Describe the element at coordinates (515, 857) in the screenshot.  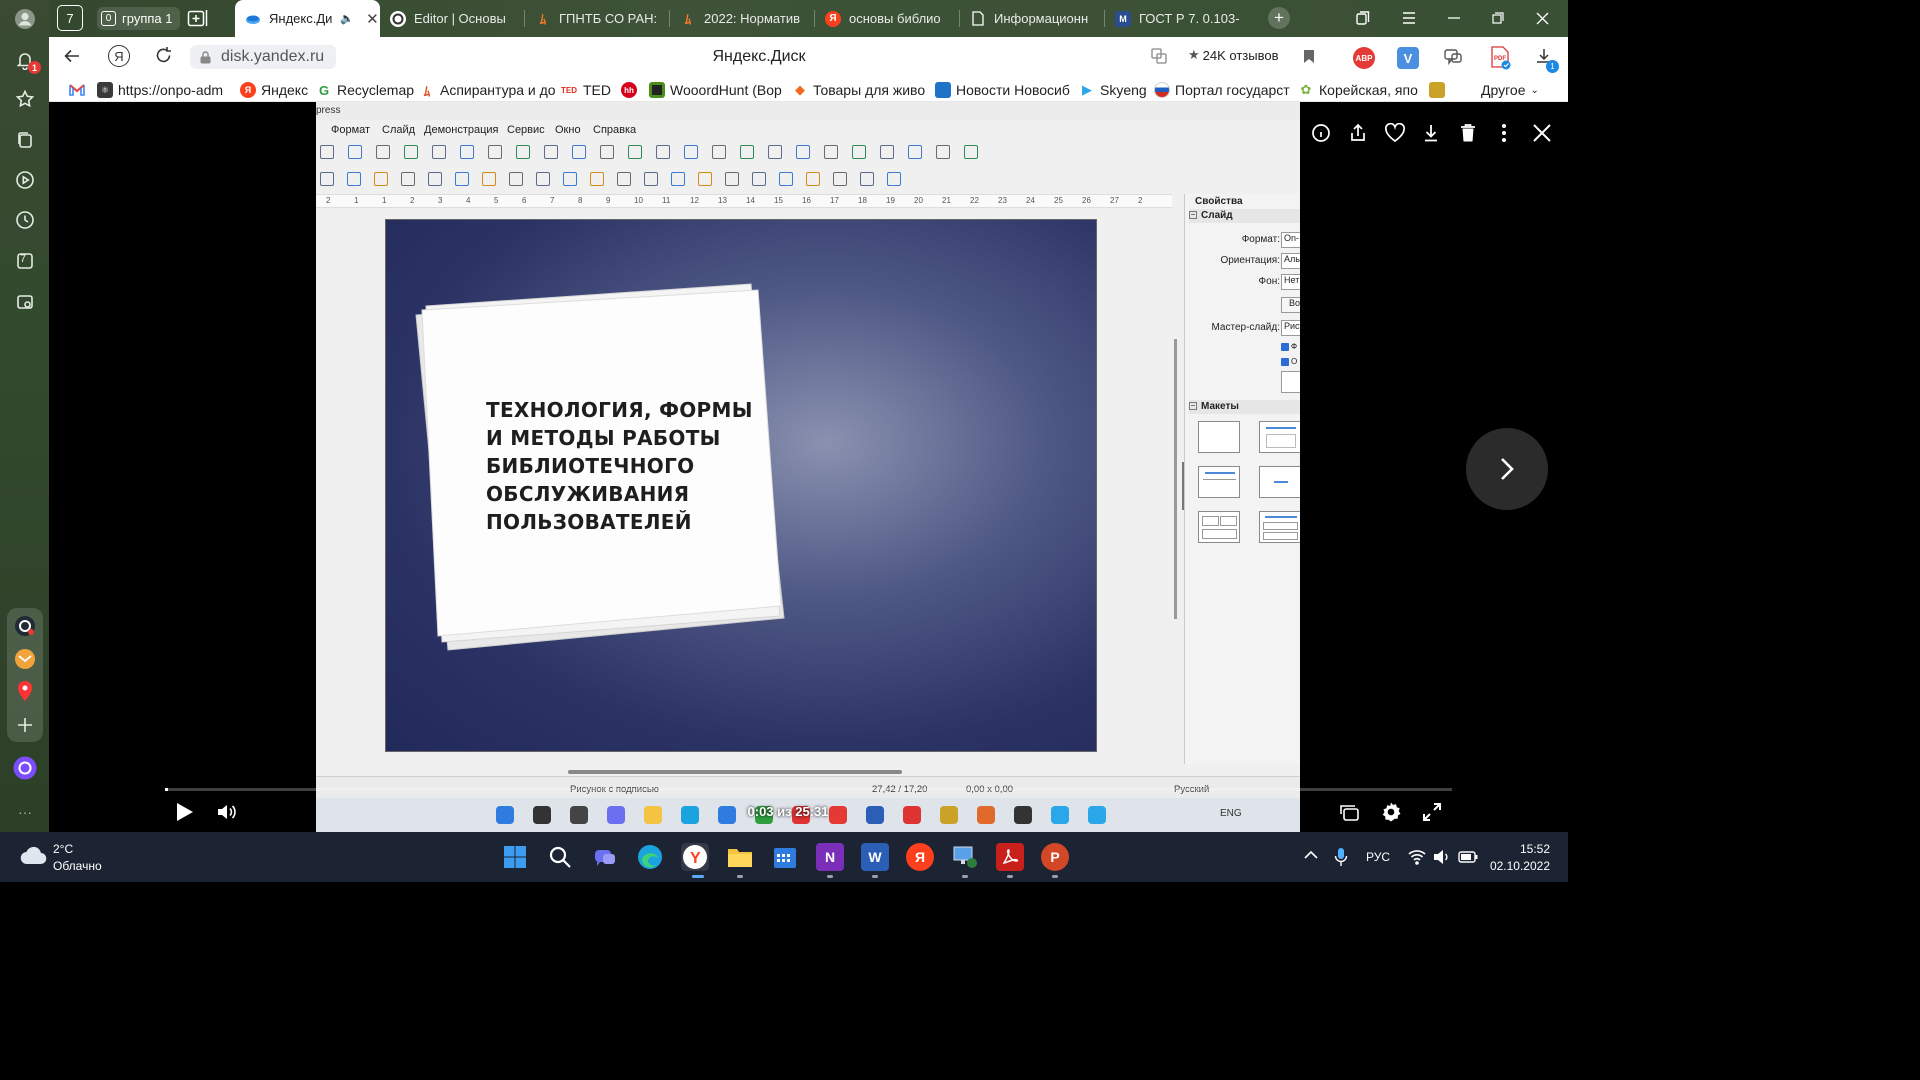
I see `windows-start-icon` at that location.